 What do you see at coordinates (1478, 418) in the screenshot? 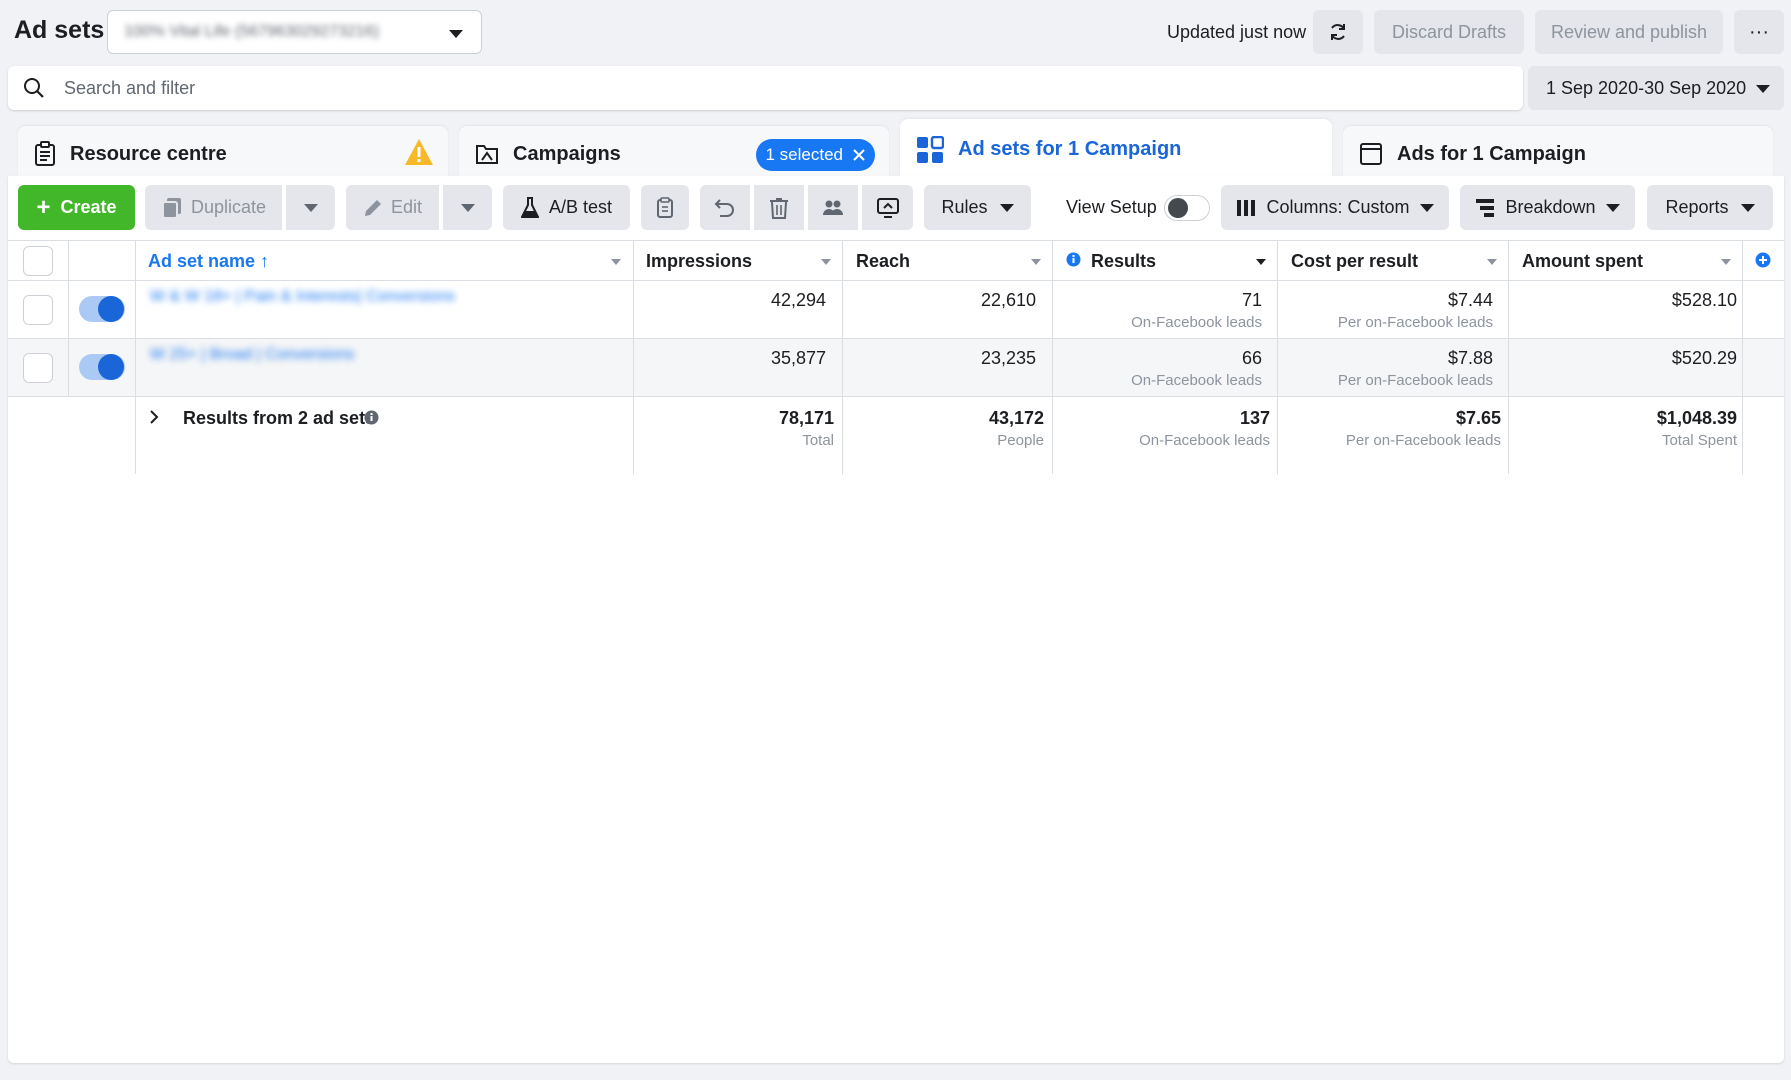
I see `total-cost: $7.65` at bounding box center [1478, 418].